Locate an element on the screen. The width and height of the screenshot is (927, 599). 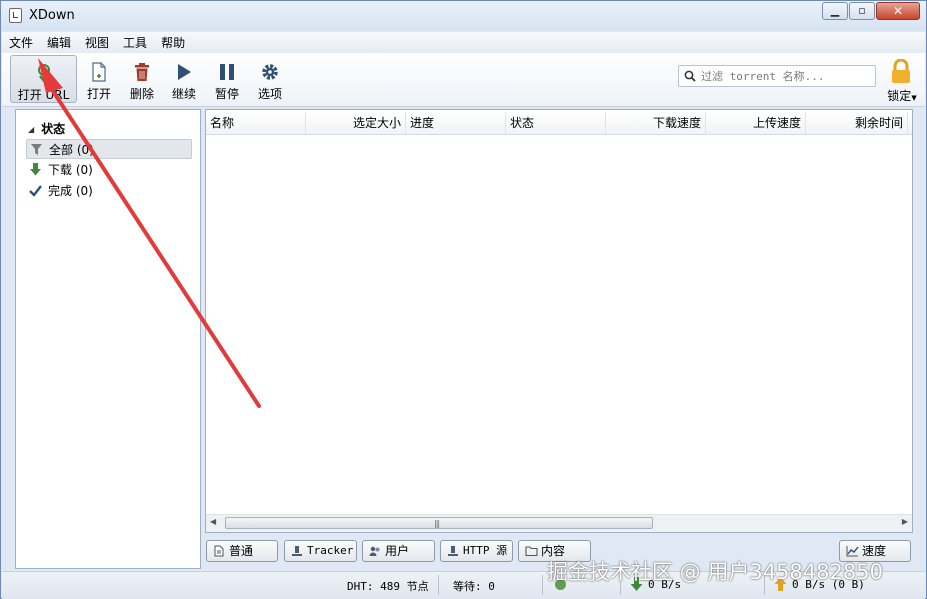
checkmark-icon is located at coordinates (35, 191).